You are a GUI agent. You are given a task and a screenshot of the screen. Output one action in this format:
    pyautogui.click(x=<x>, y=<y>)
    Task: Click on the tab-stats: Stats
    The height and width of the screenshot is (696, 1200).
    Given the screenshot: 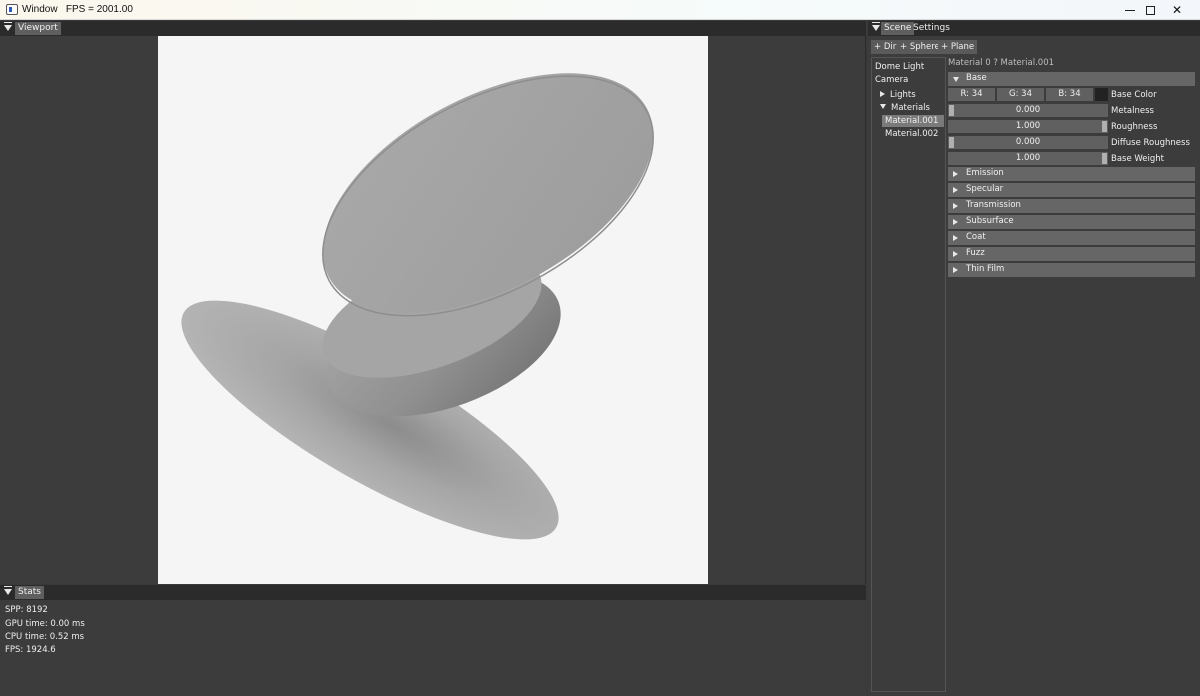 What is the action you would take?
    pyautogui.click(x=29, y=592)
    